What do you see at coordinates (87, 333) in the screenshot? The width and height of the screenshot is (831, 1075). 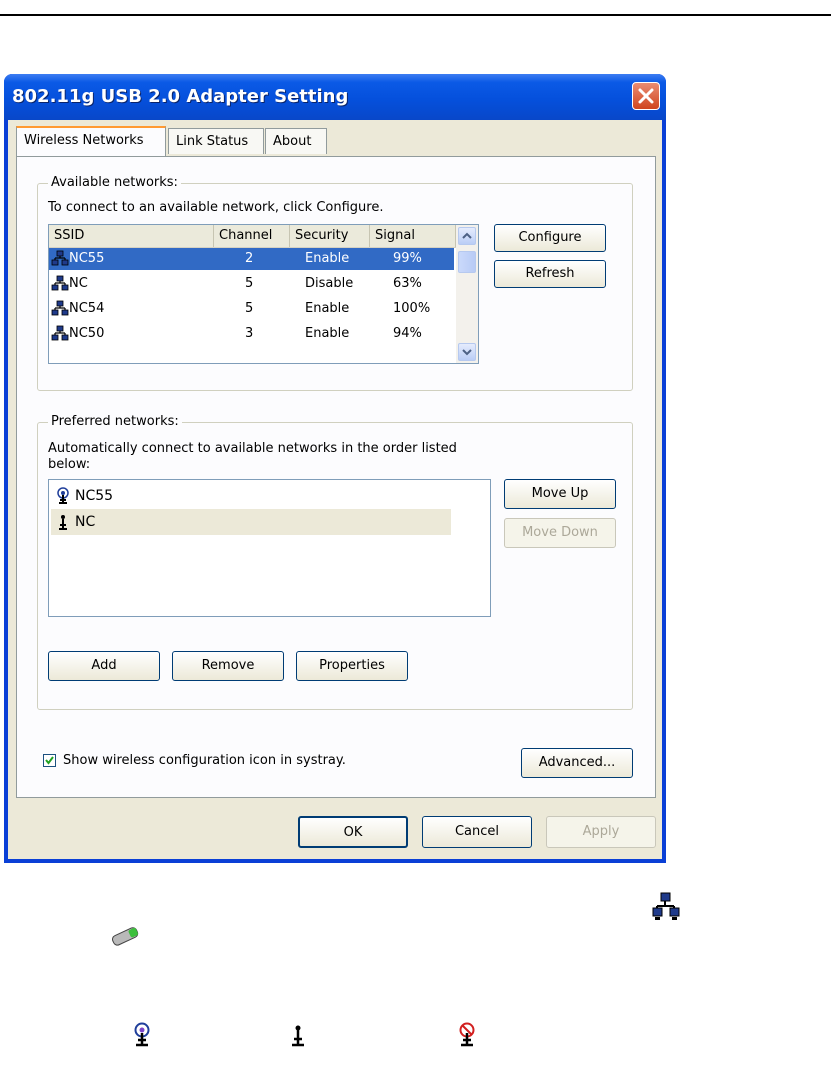 I see `cell-ssid: NC50` at bounding box center [87, 333].